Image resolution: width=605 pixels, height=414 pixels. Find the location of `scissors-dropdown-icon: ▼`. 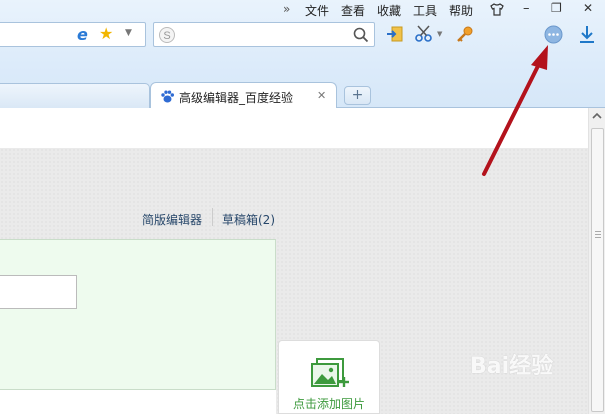

scissors-dropdown-icon: ▼ is located at coordinates (439, 34).